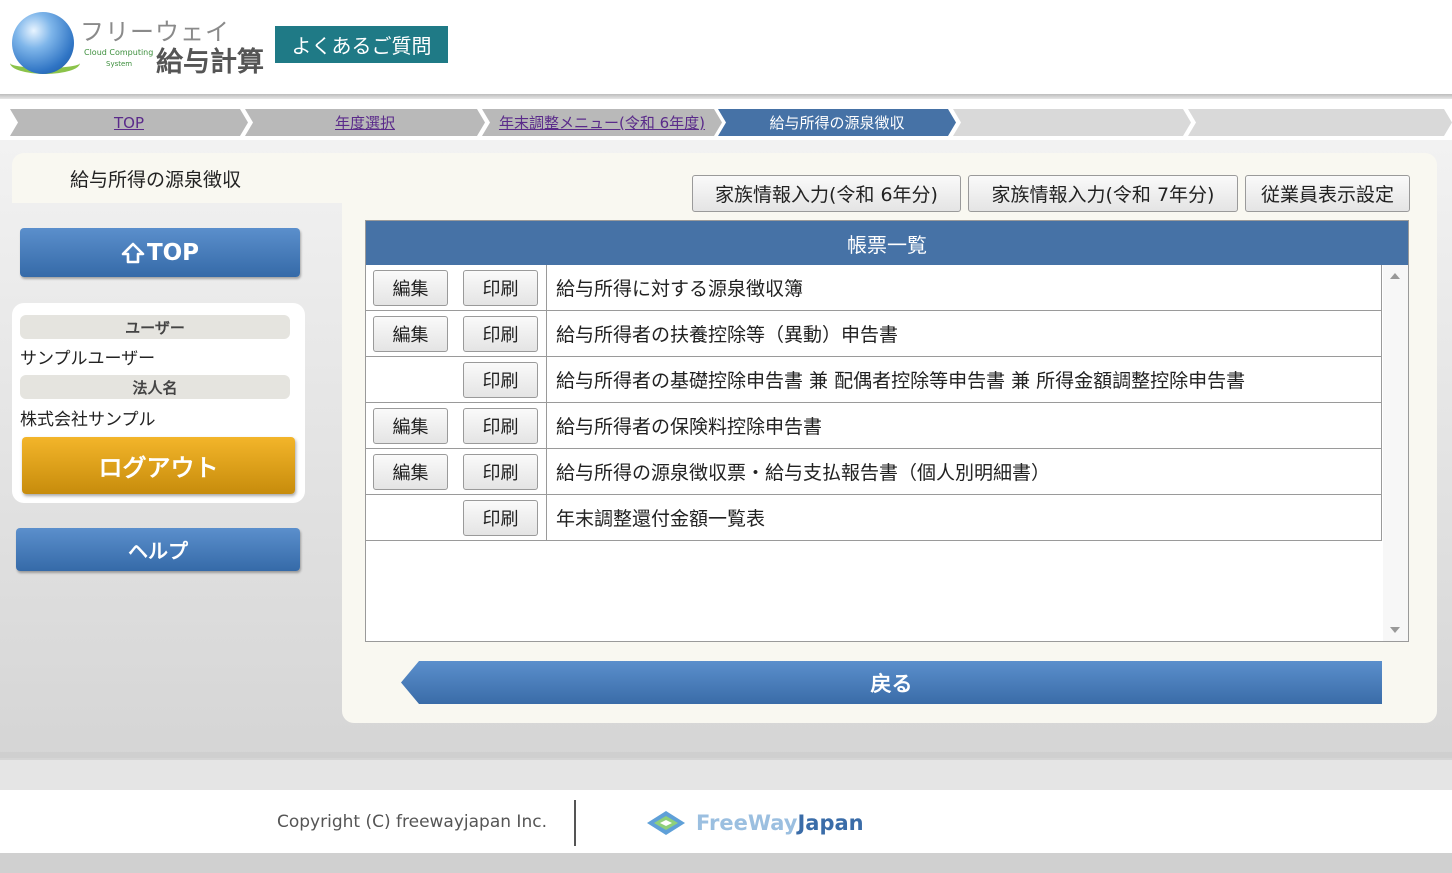  I want to click on copyright-text: Copyright (C) freewayjapan Inc., so click(412, 822).